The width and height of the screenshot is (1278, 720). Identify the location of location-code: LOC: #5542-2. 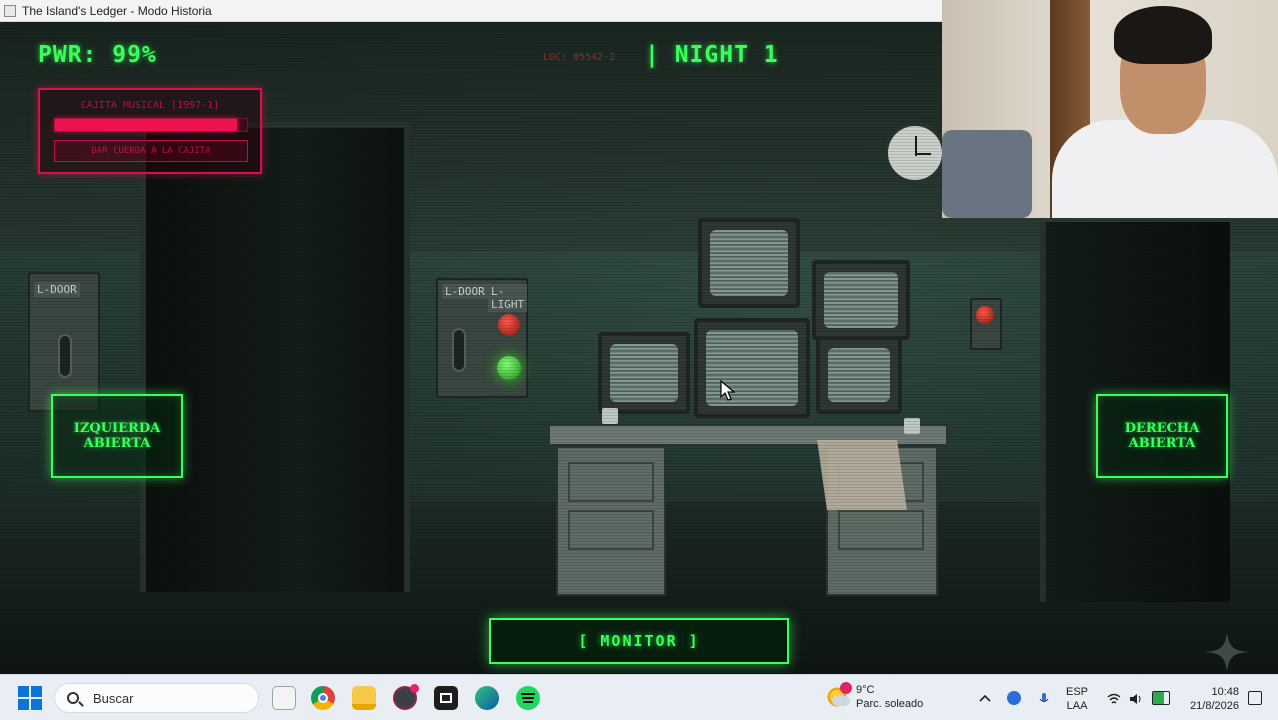
(579, 57).